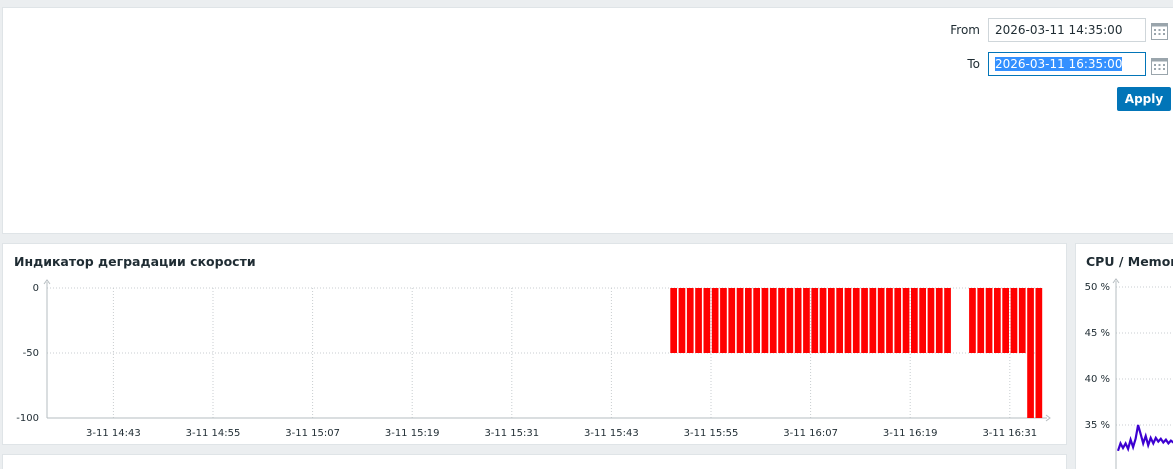 The height and width of the screenshot is (469, 1173). What do you see at coordinates (534, 461) in the screenshot?
I see `next-widget` at bounding box center [534, 461].